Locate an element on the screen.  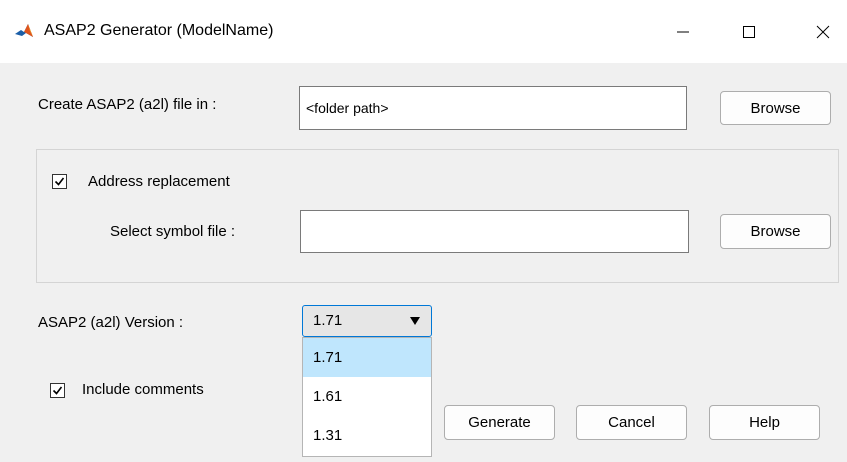
browse-folder-button: Browse is located at coordinates (775, 108).